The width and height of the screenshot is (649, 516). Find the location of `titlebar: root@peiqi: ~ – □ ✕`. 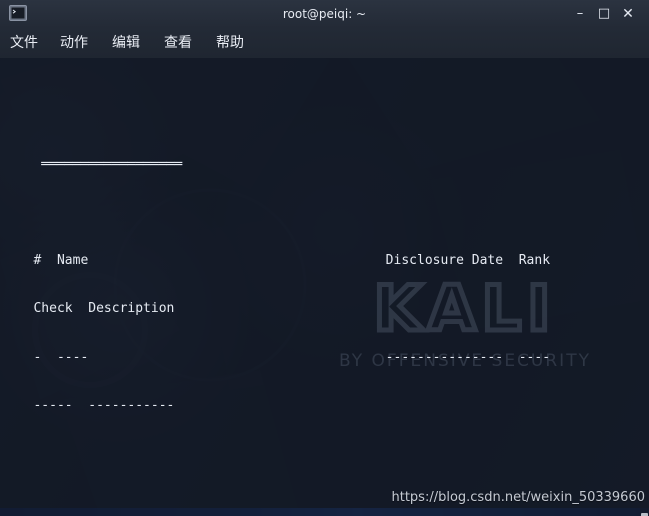

titlebar: root@peiqi: ~ – □ ✕ is located at coordinates (324, 14).